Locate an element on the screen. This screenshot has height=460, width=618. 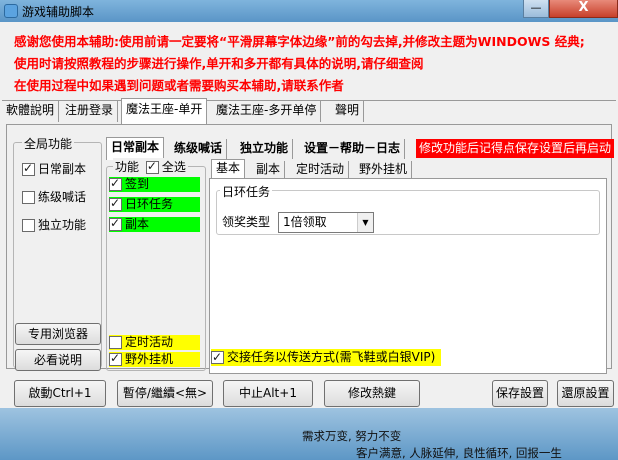
tab-single-open: 魔法王座-单开 is located at coordinates (164, 111).